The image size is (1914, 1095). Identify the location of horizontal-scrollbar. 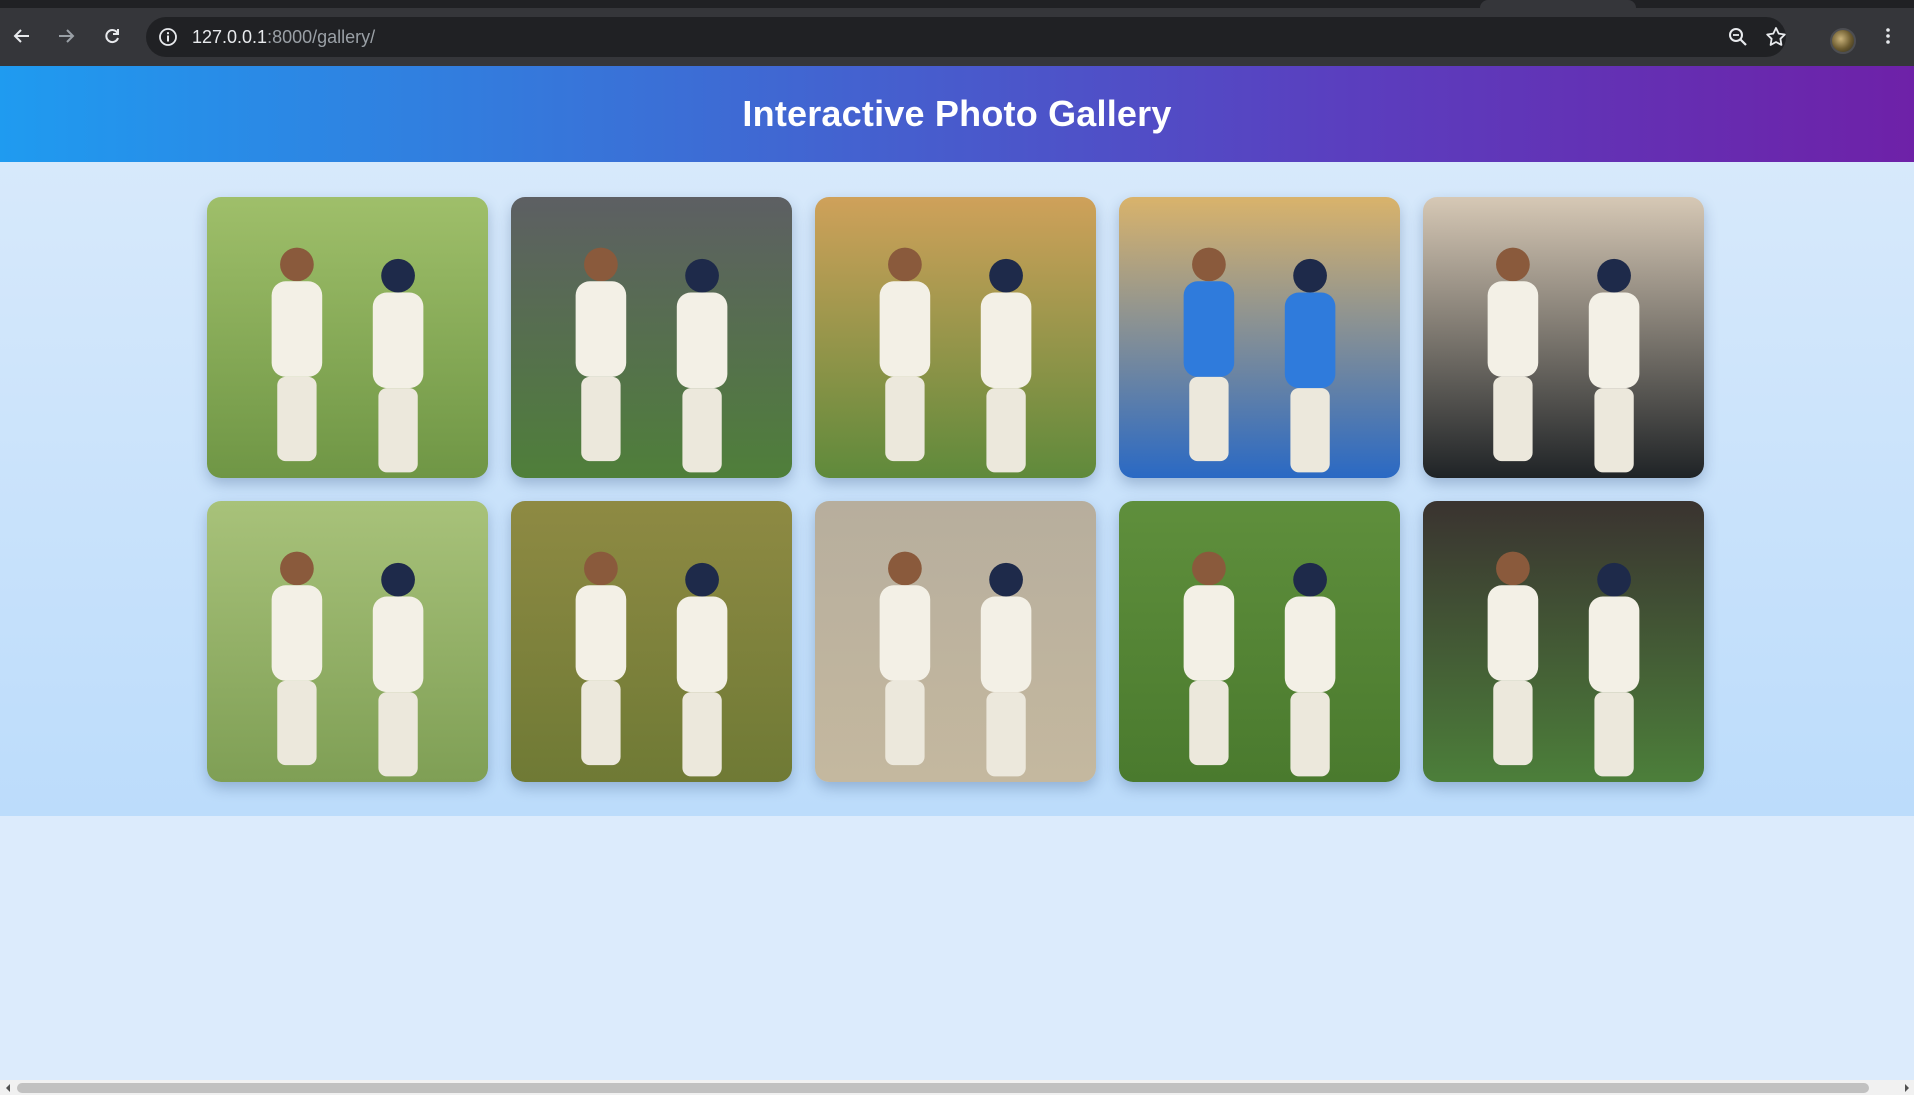
(957, 1087).